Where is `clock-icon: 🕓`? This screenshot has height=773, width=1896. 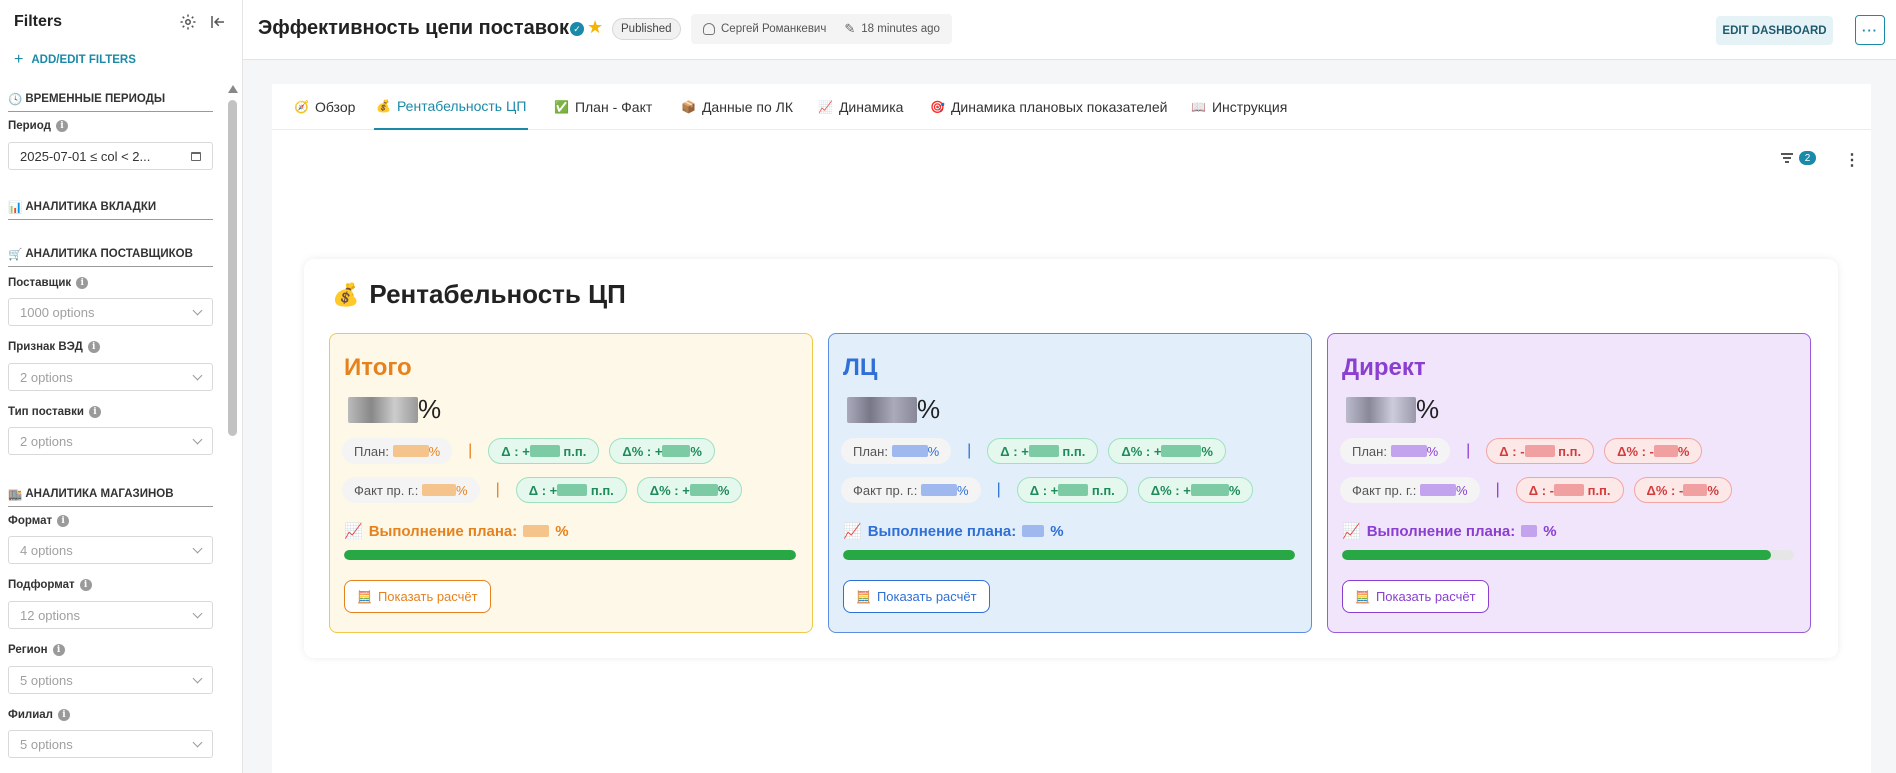
clock-icon: 🕓 is located at coordinates (15, 100).